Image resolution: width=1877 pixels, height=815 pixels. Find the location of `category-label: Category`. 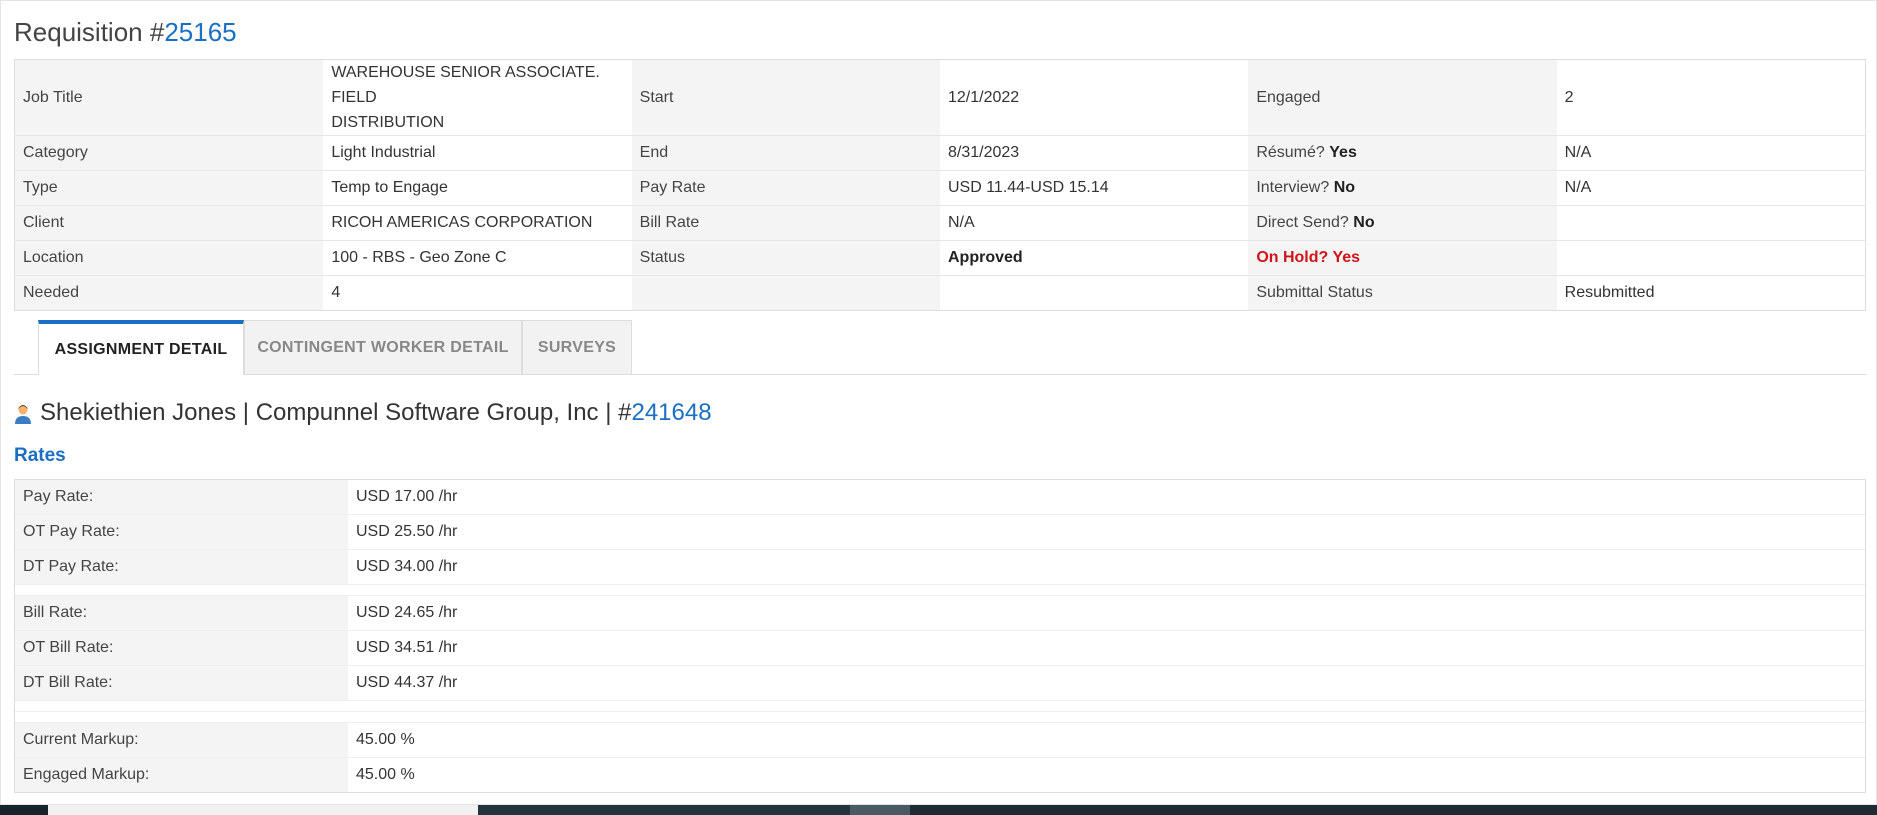

category-label: Category is located at coordinates (169, 153).